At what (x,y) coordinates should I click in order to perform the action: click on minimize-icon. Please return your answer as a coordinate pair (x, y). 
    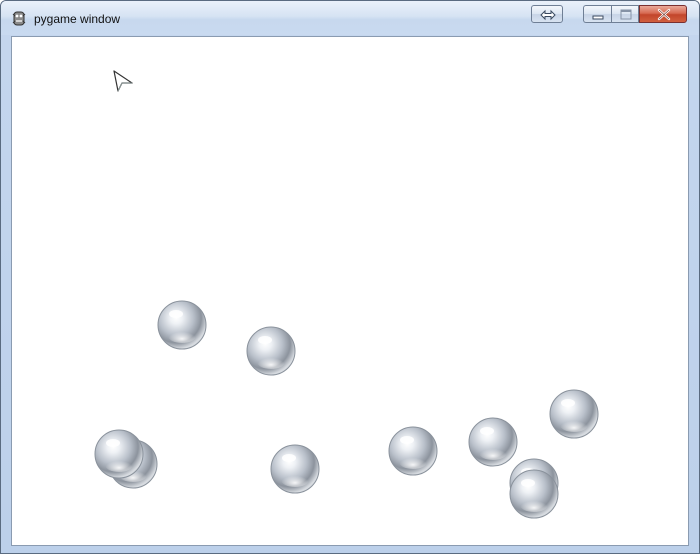
    Looking at the image, I should click on (598, 17).